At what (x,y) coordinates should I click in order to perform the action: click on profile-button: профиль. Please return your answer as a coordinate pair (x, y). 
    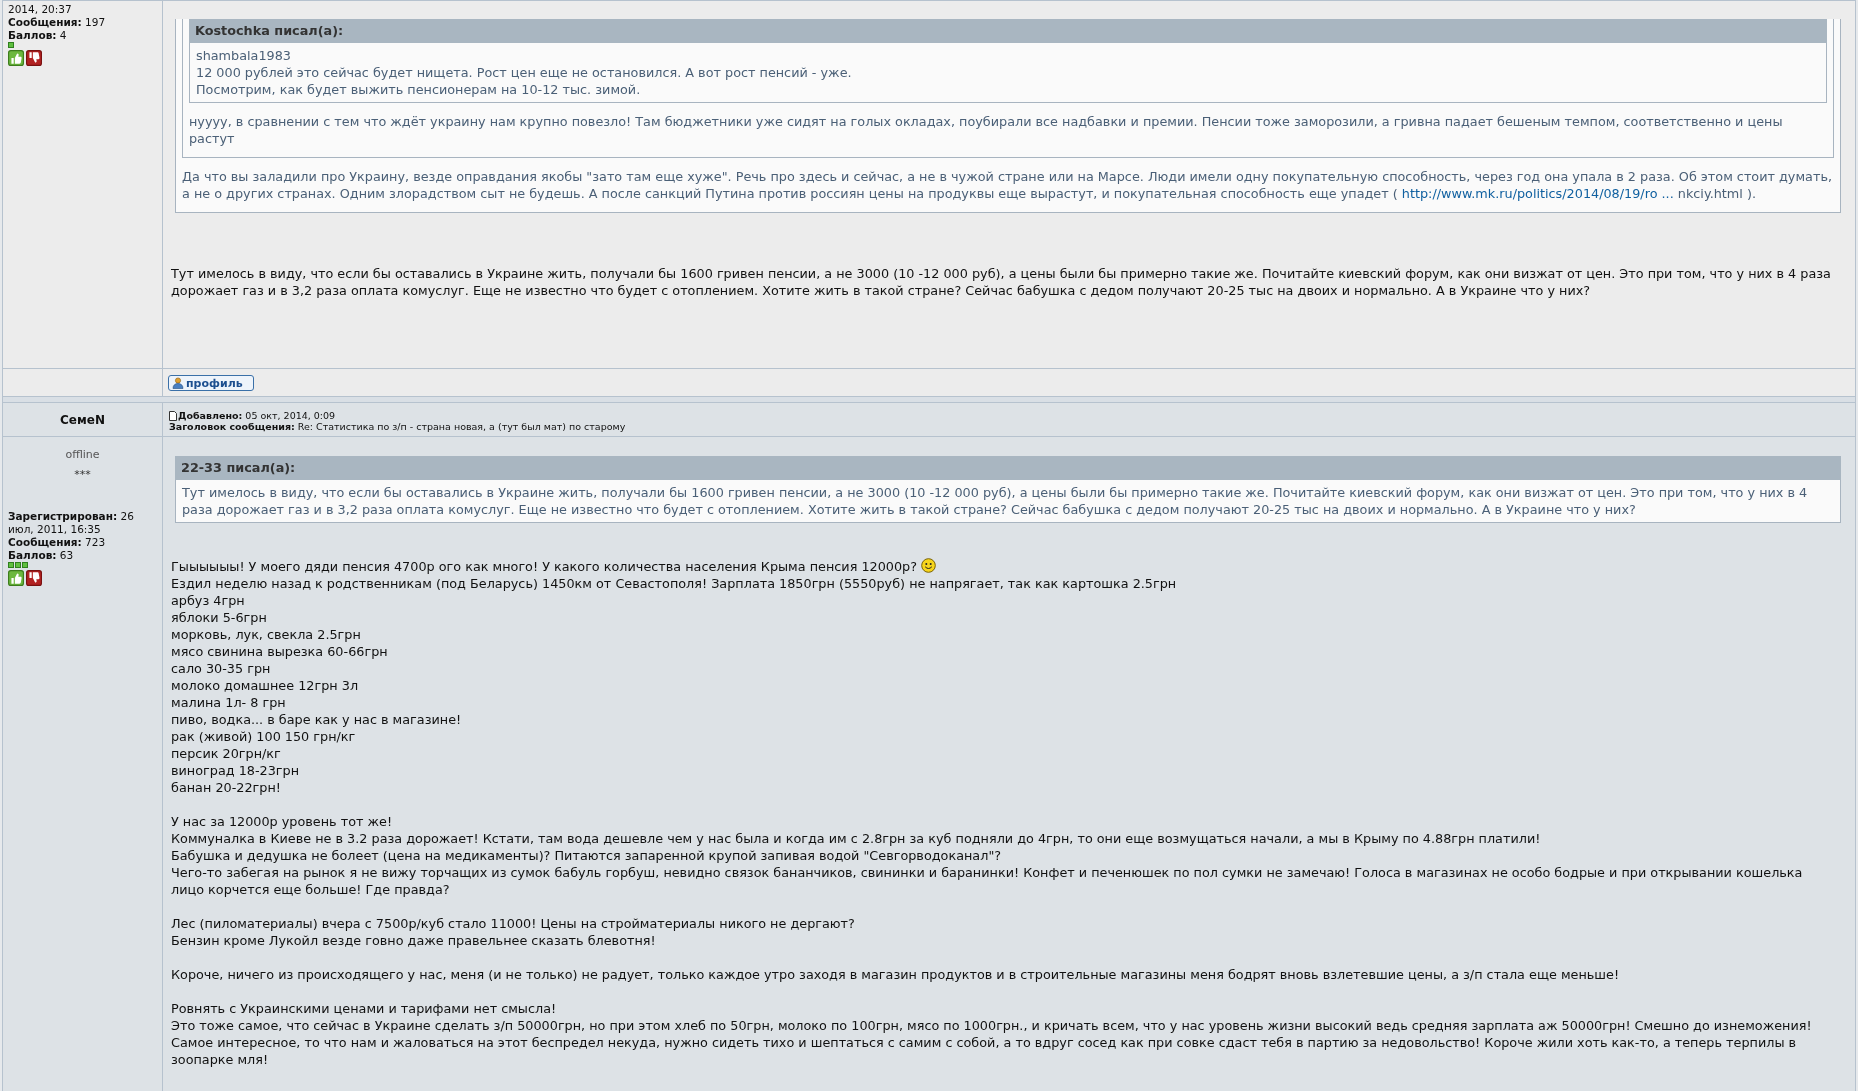
    Looking at the image, I should click on (211, 383).